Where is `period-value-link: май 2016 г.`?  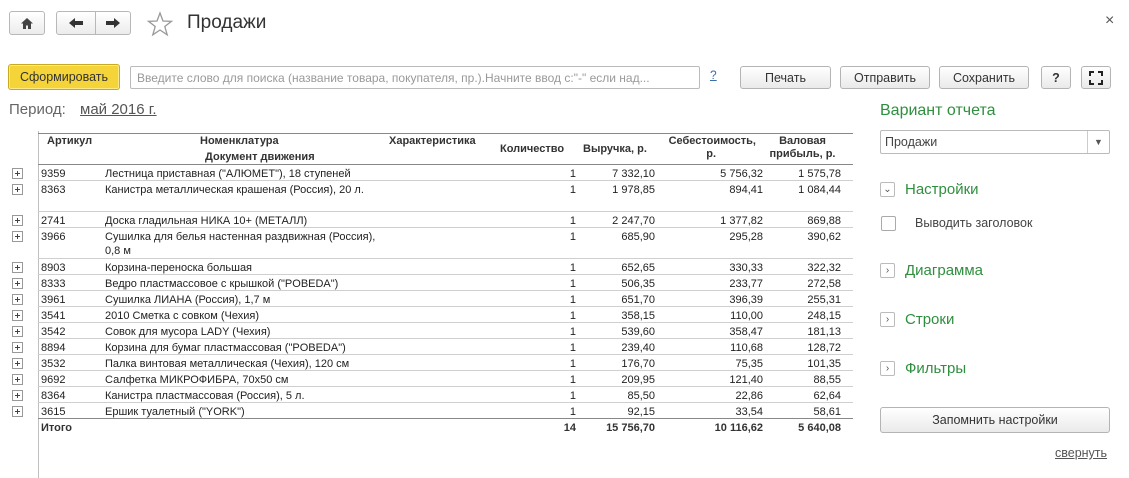
period-value-link: май 2016 г. is located at coordinates (118, 109).